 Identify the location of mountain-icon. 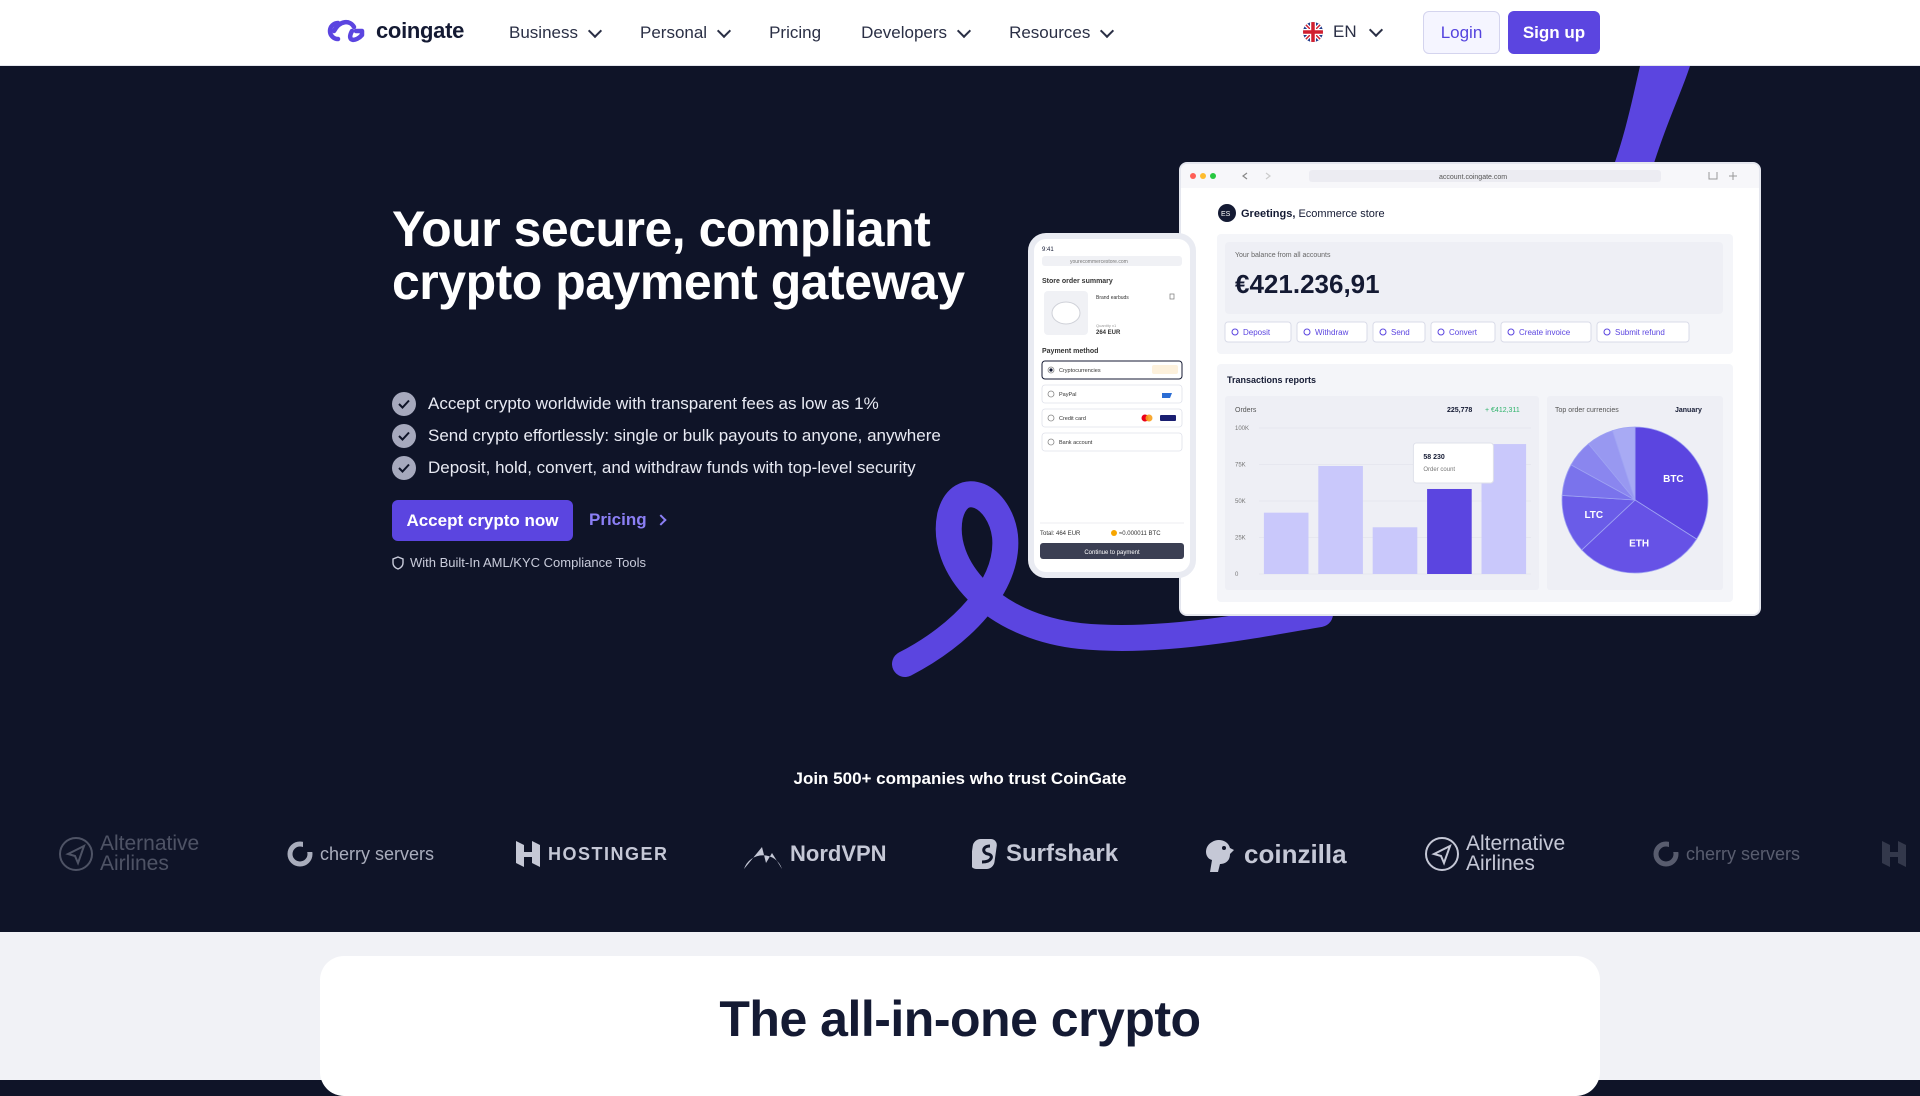
(763, 858).